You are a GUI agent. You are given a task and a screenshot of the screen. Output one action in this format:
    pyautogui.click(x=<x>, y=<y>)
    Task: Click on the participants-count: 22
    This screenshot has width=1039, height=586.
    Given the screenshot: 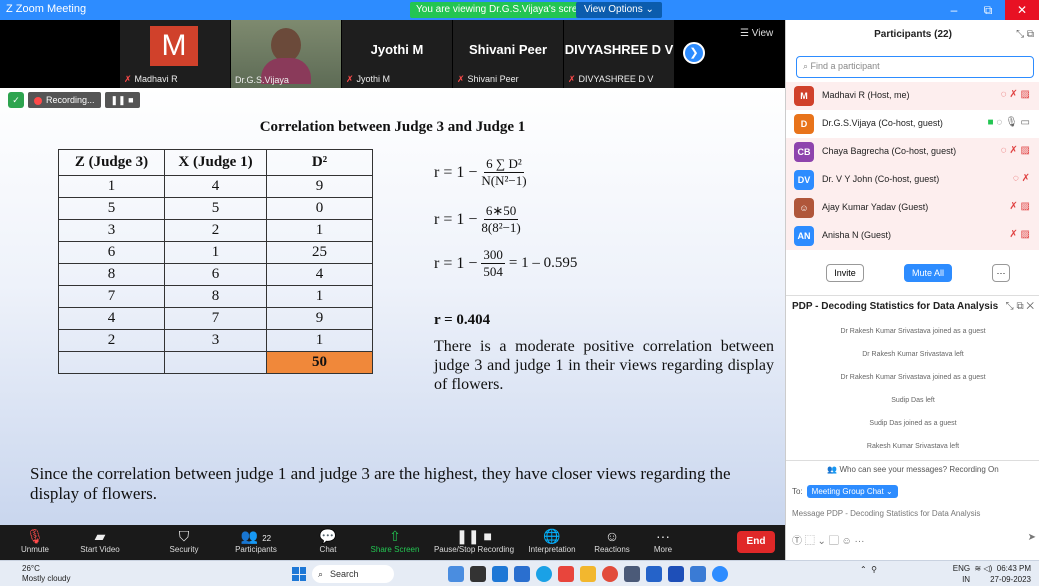 What is the action you would take?
    pyautogui.click(x=267, y=538)
    